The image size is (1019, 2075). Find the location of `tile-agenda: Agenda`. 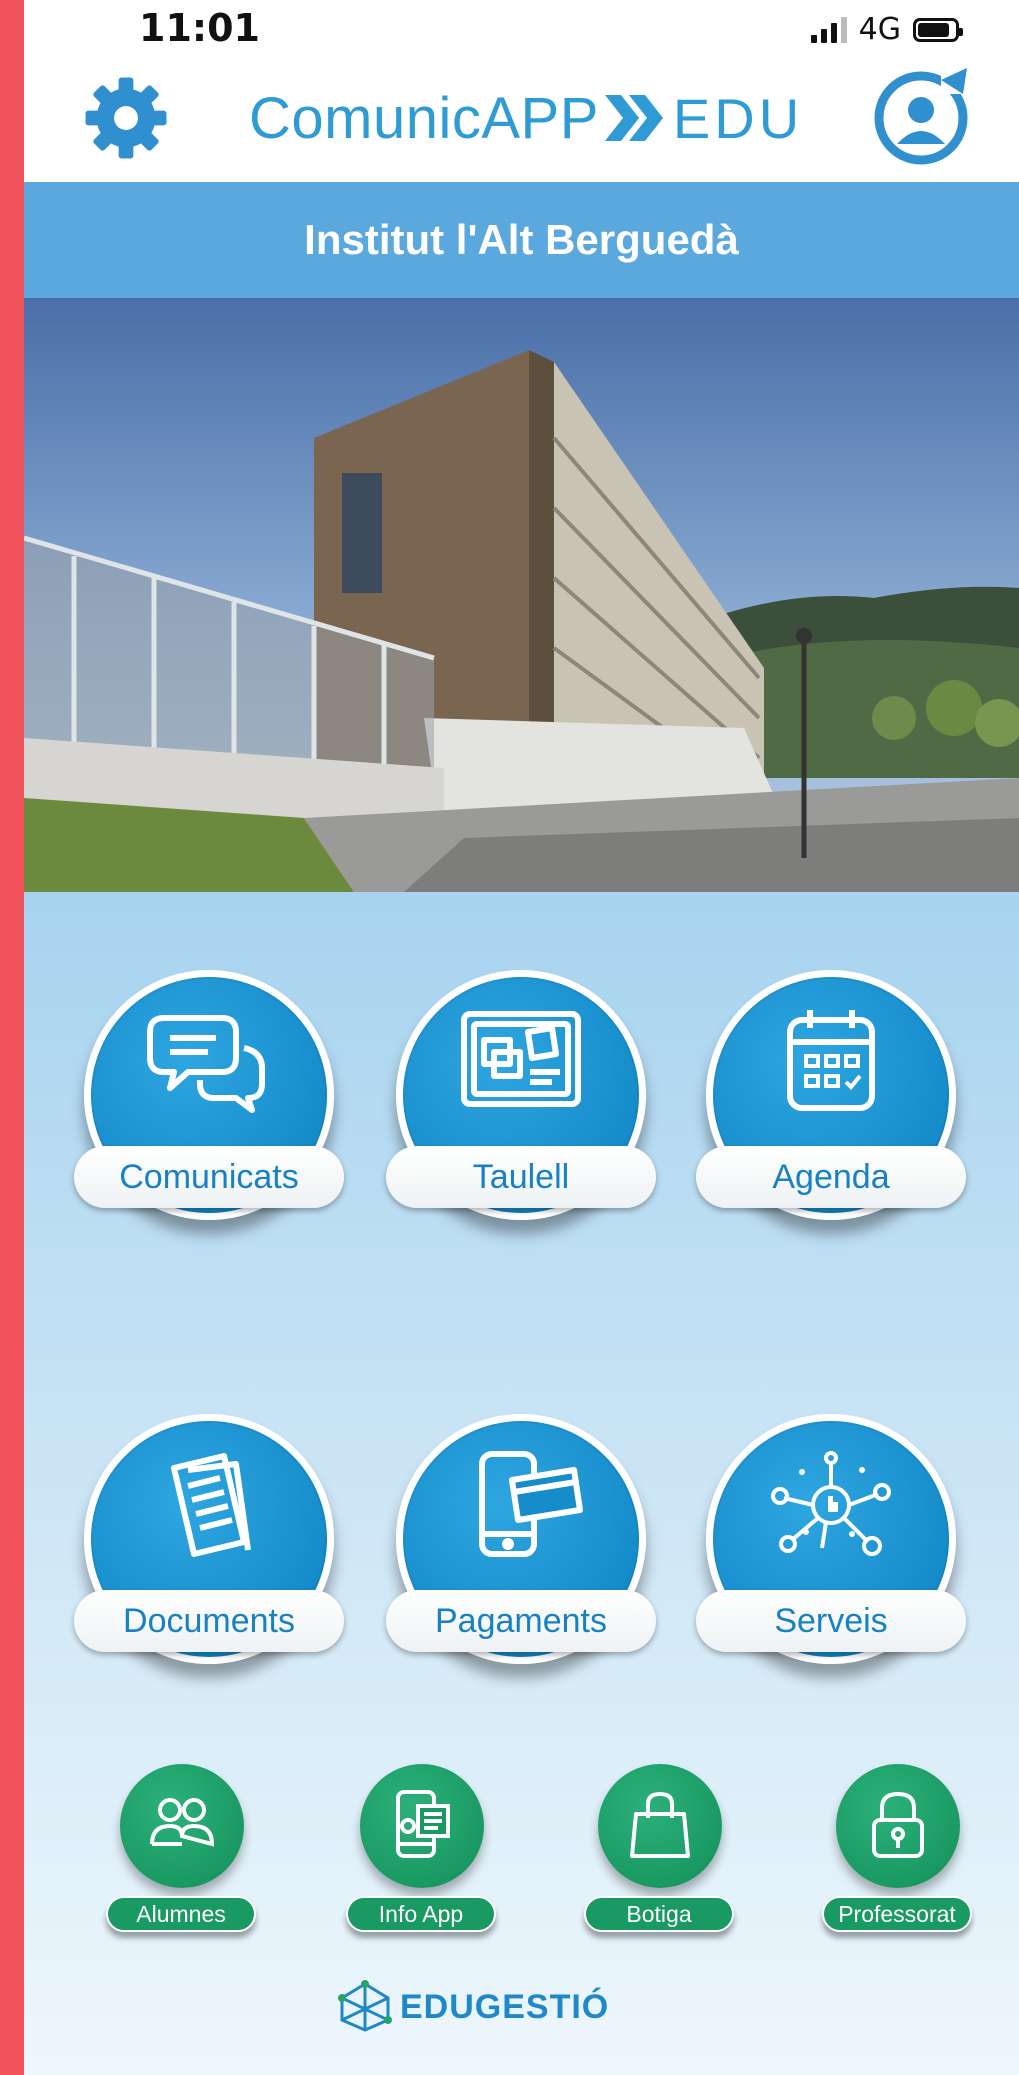

tile-agenda: Agenda is located at coordinates (831, 1105).